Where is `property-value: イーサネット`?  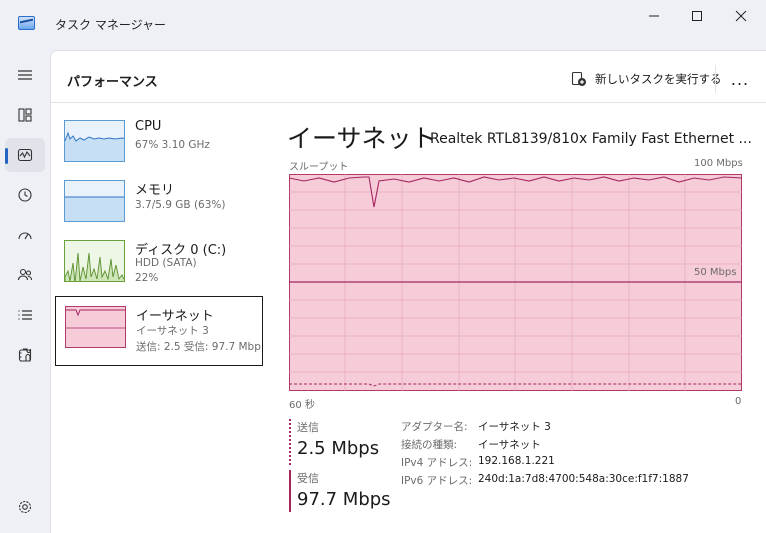 property-value: イーサネット is located at coordinates (509, 445).